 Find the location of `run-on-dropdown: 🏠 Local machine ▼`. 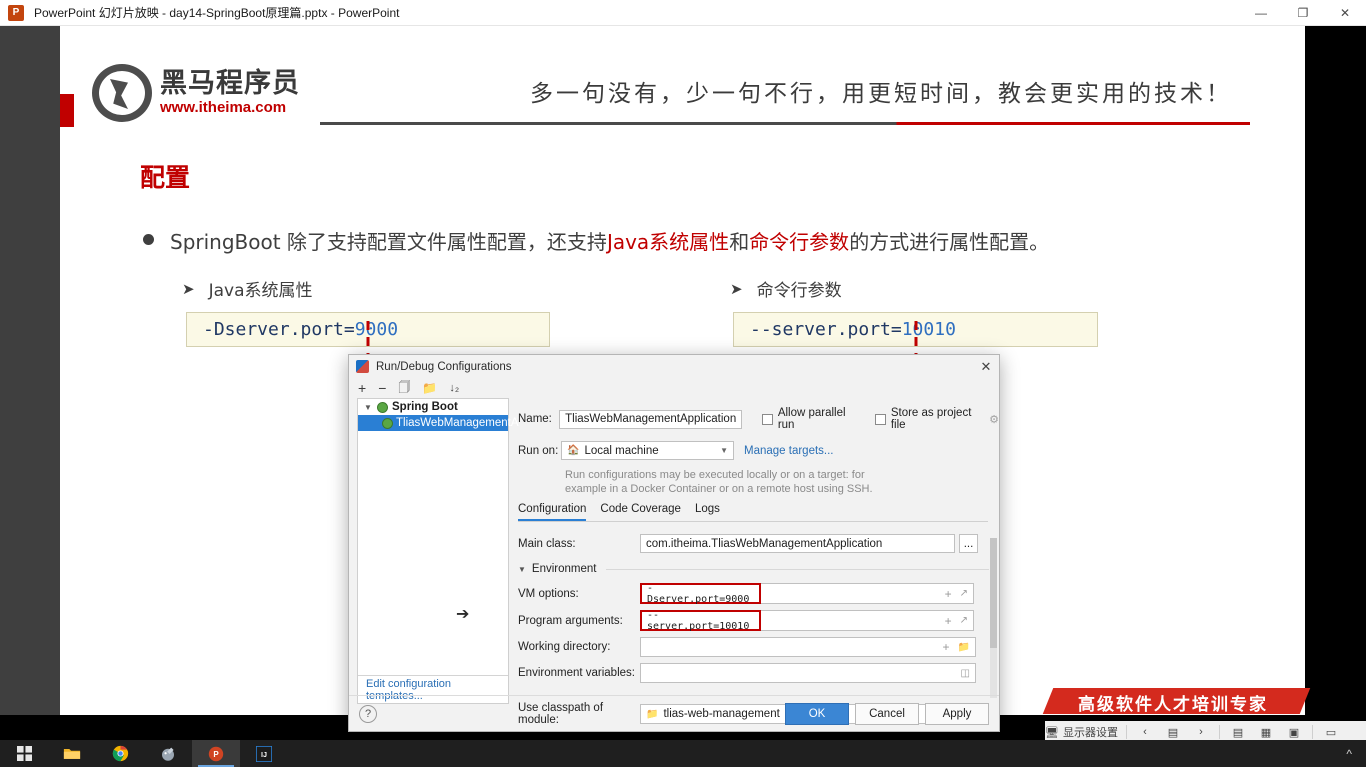

run-on-dropdown: 🏠 Local machine ▼ is located at coordinates (647, 450).